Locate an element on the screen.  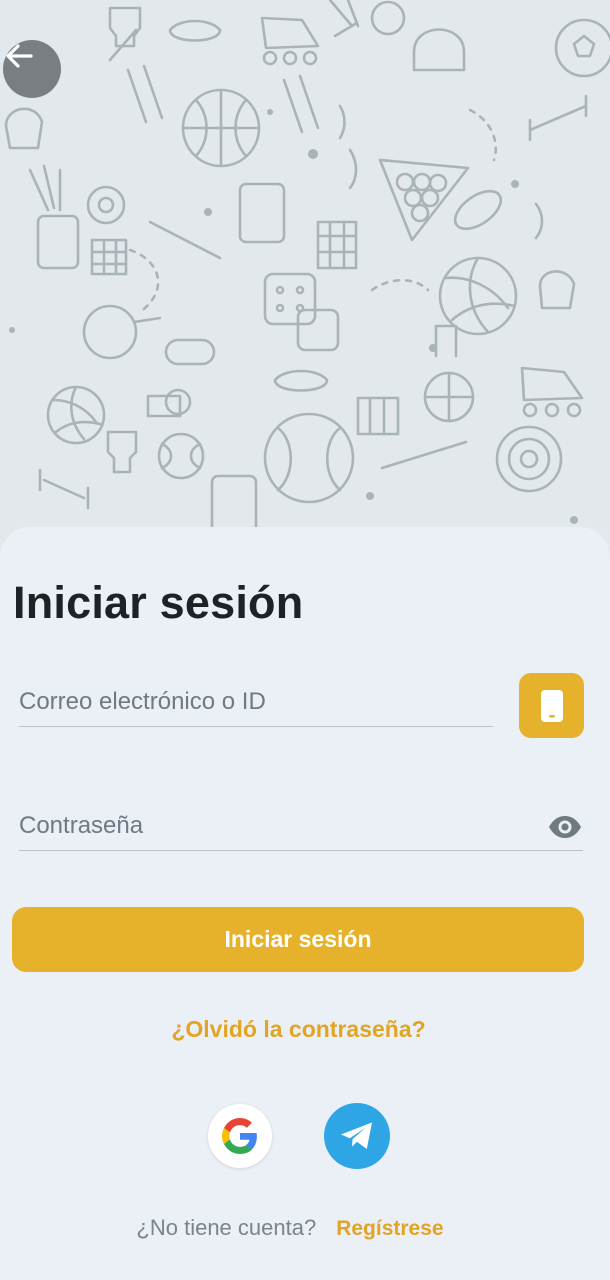
password-field is located at coordinates (301, 827).